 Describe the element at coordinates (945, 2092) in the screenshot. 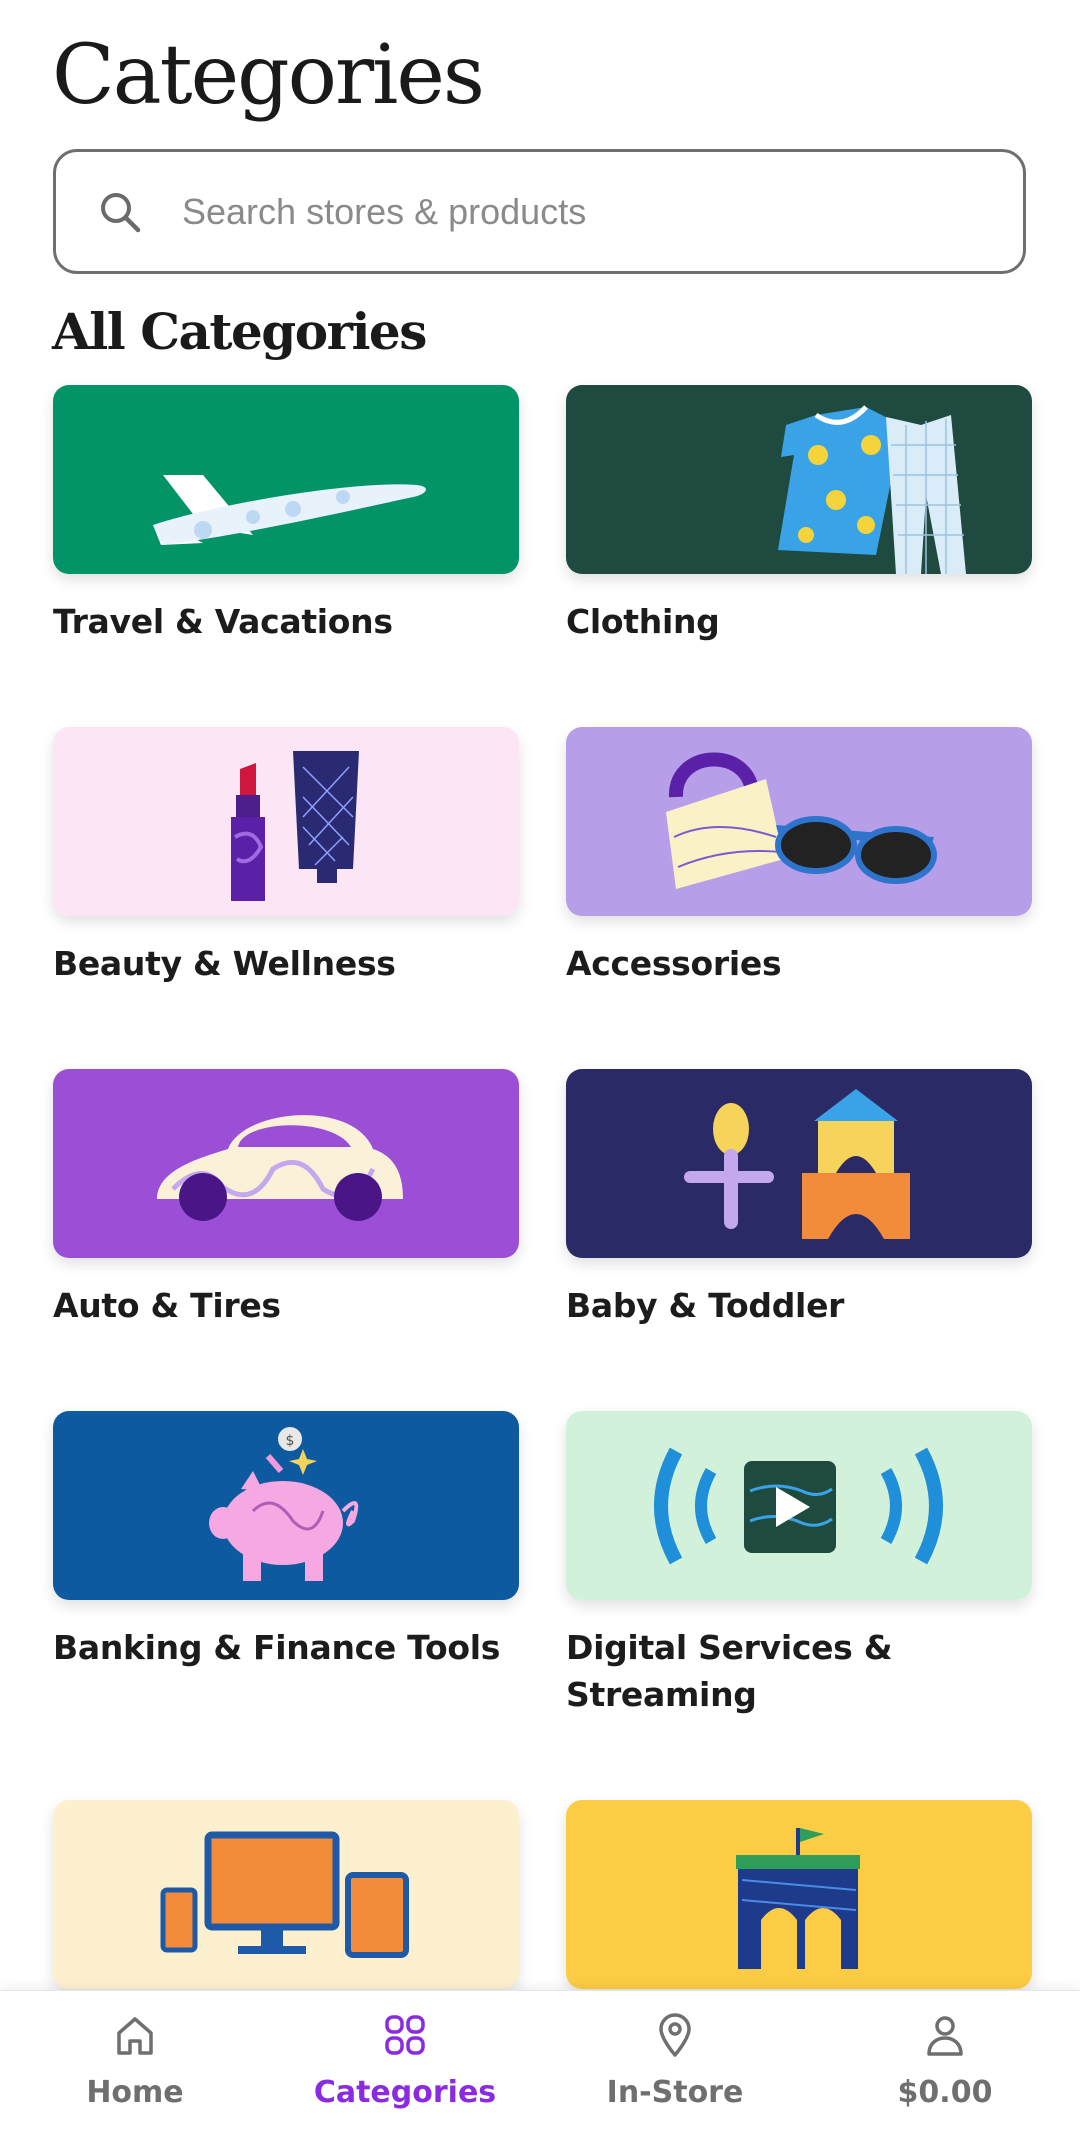

I see `nav-label: $0.00` at that location.